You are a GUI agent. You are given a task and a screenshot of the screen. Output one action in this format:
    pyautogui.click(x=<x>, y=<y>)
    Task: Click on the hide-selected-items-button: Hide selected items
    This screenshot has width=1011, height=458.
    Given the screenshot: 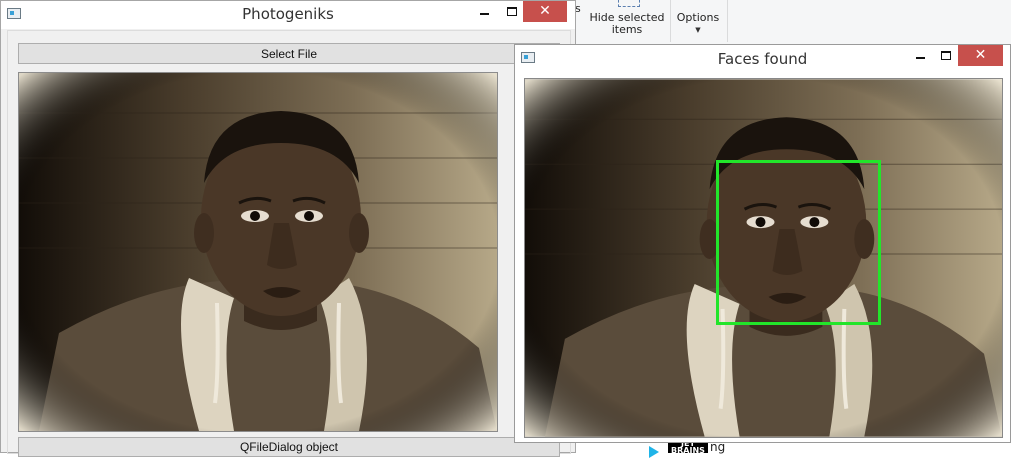 What is the action you would take?
    pyautogui.click(x=627, y=24)
    